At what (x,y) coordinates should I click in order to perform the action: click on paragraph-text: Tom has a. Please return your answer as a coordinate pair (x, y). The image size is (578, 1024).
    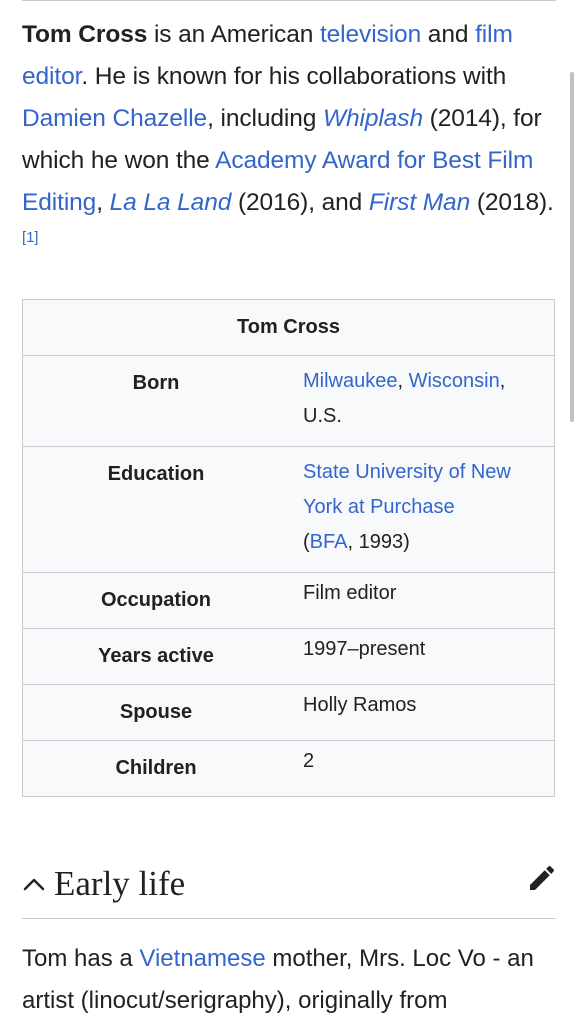
    Looking at the image, I should click on (81, 958).